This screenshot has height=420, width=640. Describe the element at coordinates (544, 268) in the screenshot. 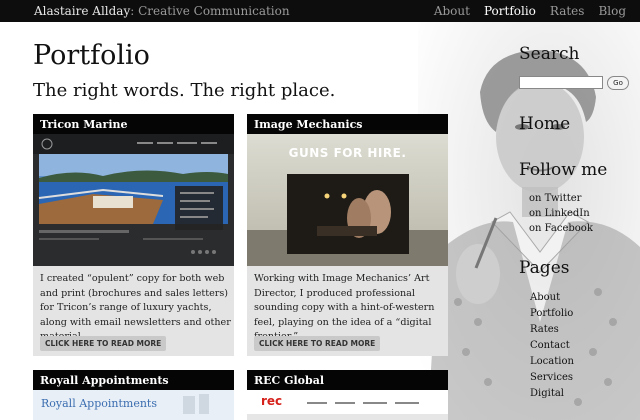

I see `pages-heading: Pages` at that location.